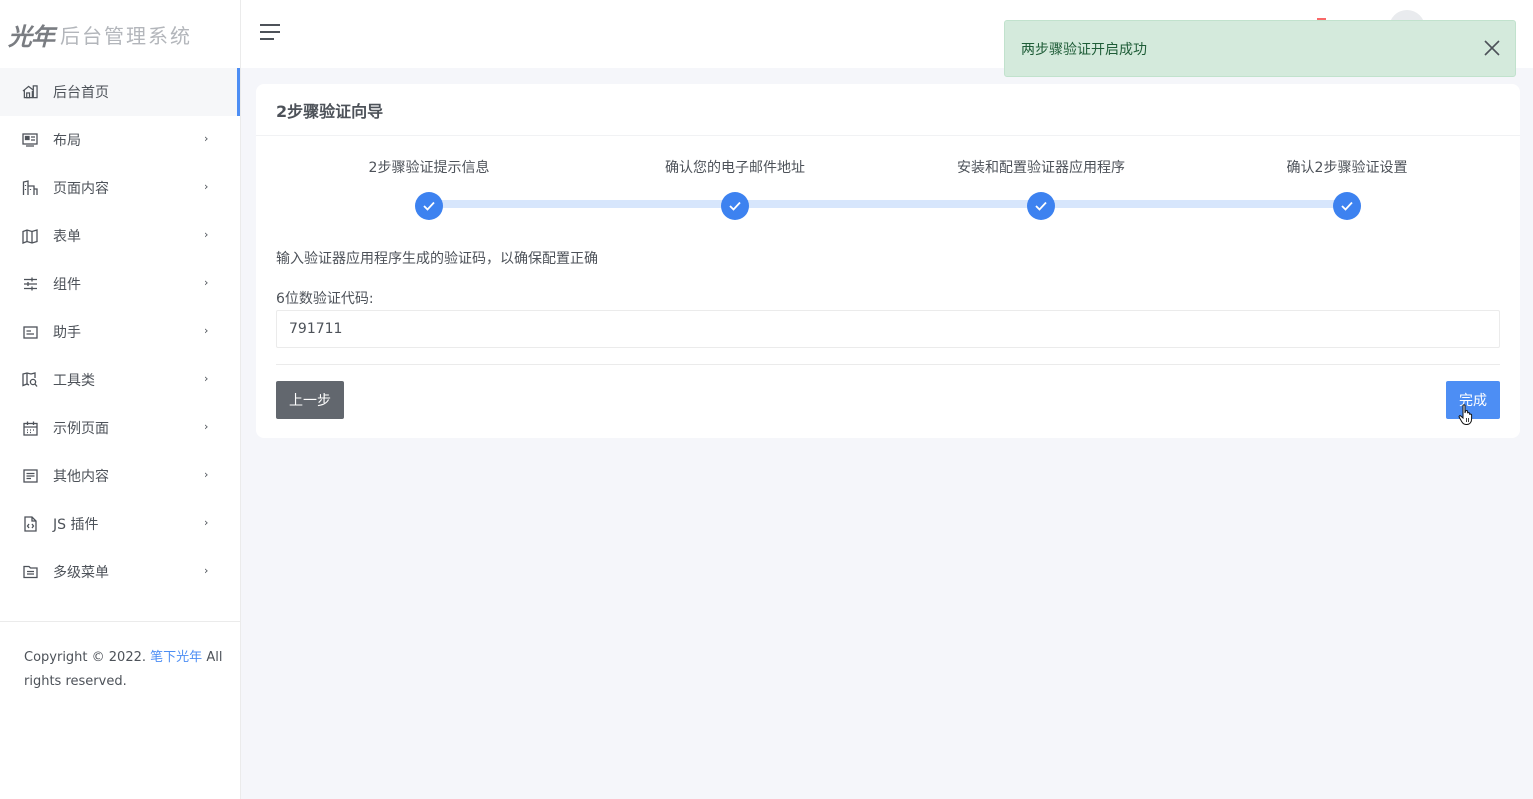 Image resolution: width=1533 pixels, height=799 pixels. Describe the element at coordinates (126, 35) in the screenshot. I see `logo-text: 后台管理系统` at that location.